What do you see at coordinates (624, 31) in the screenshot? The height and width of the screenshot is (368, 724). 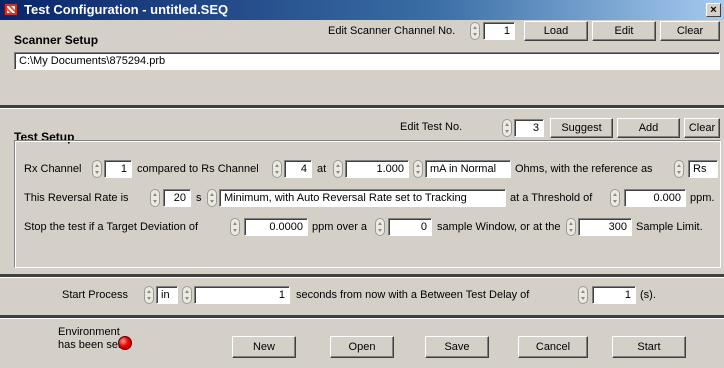 I see `edit-button: Edit` at bounding box center [624, 31].